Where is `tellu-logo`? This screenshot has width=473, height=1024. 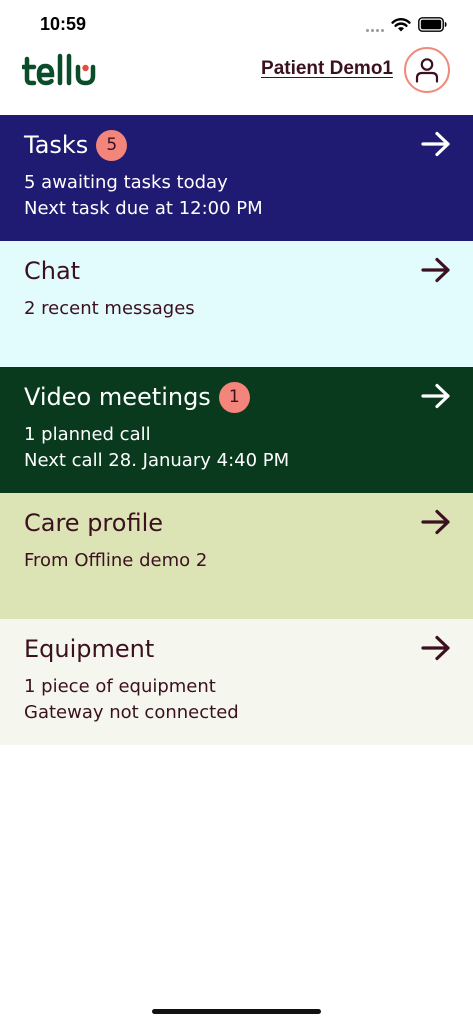 tellu-logo is located at coordinates (59, 69).